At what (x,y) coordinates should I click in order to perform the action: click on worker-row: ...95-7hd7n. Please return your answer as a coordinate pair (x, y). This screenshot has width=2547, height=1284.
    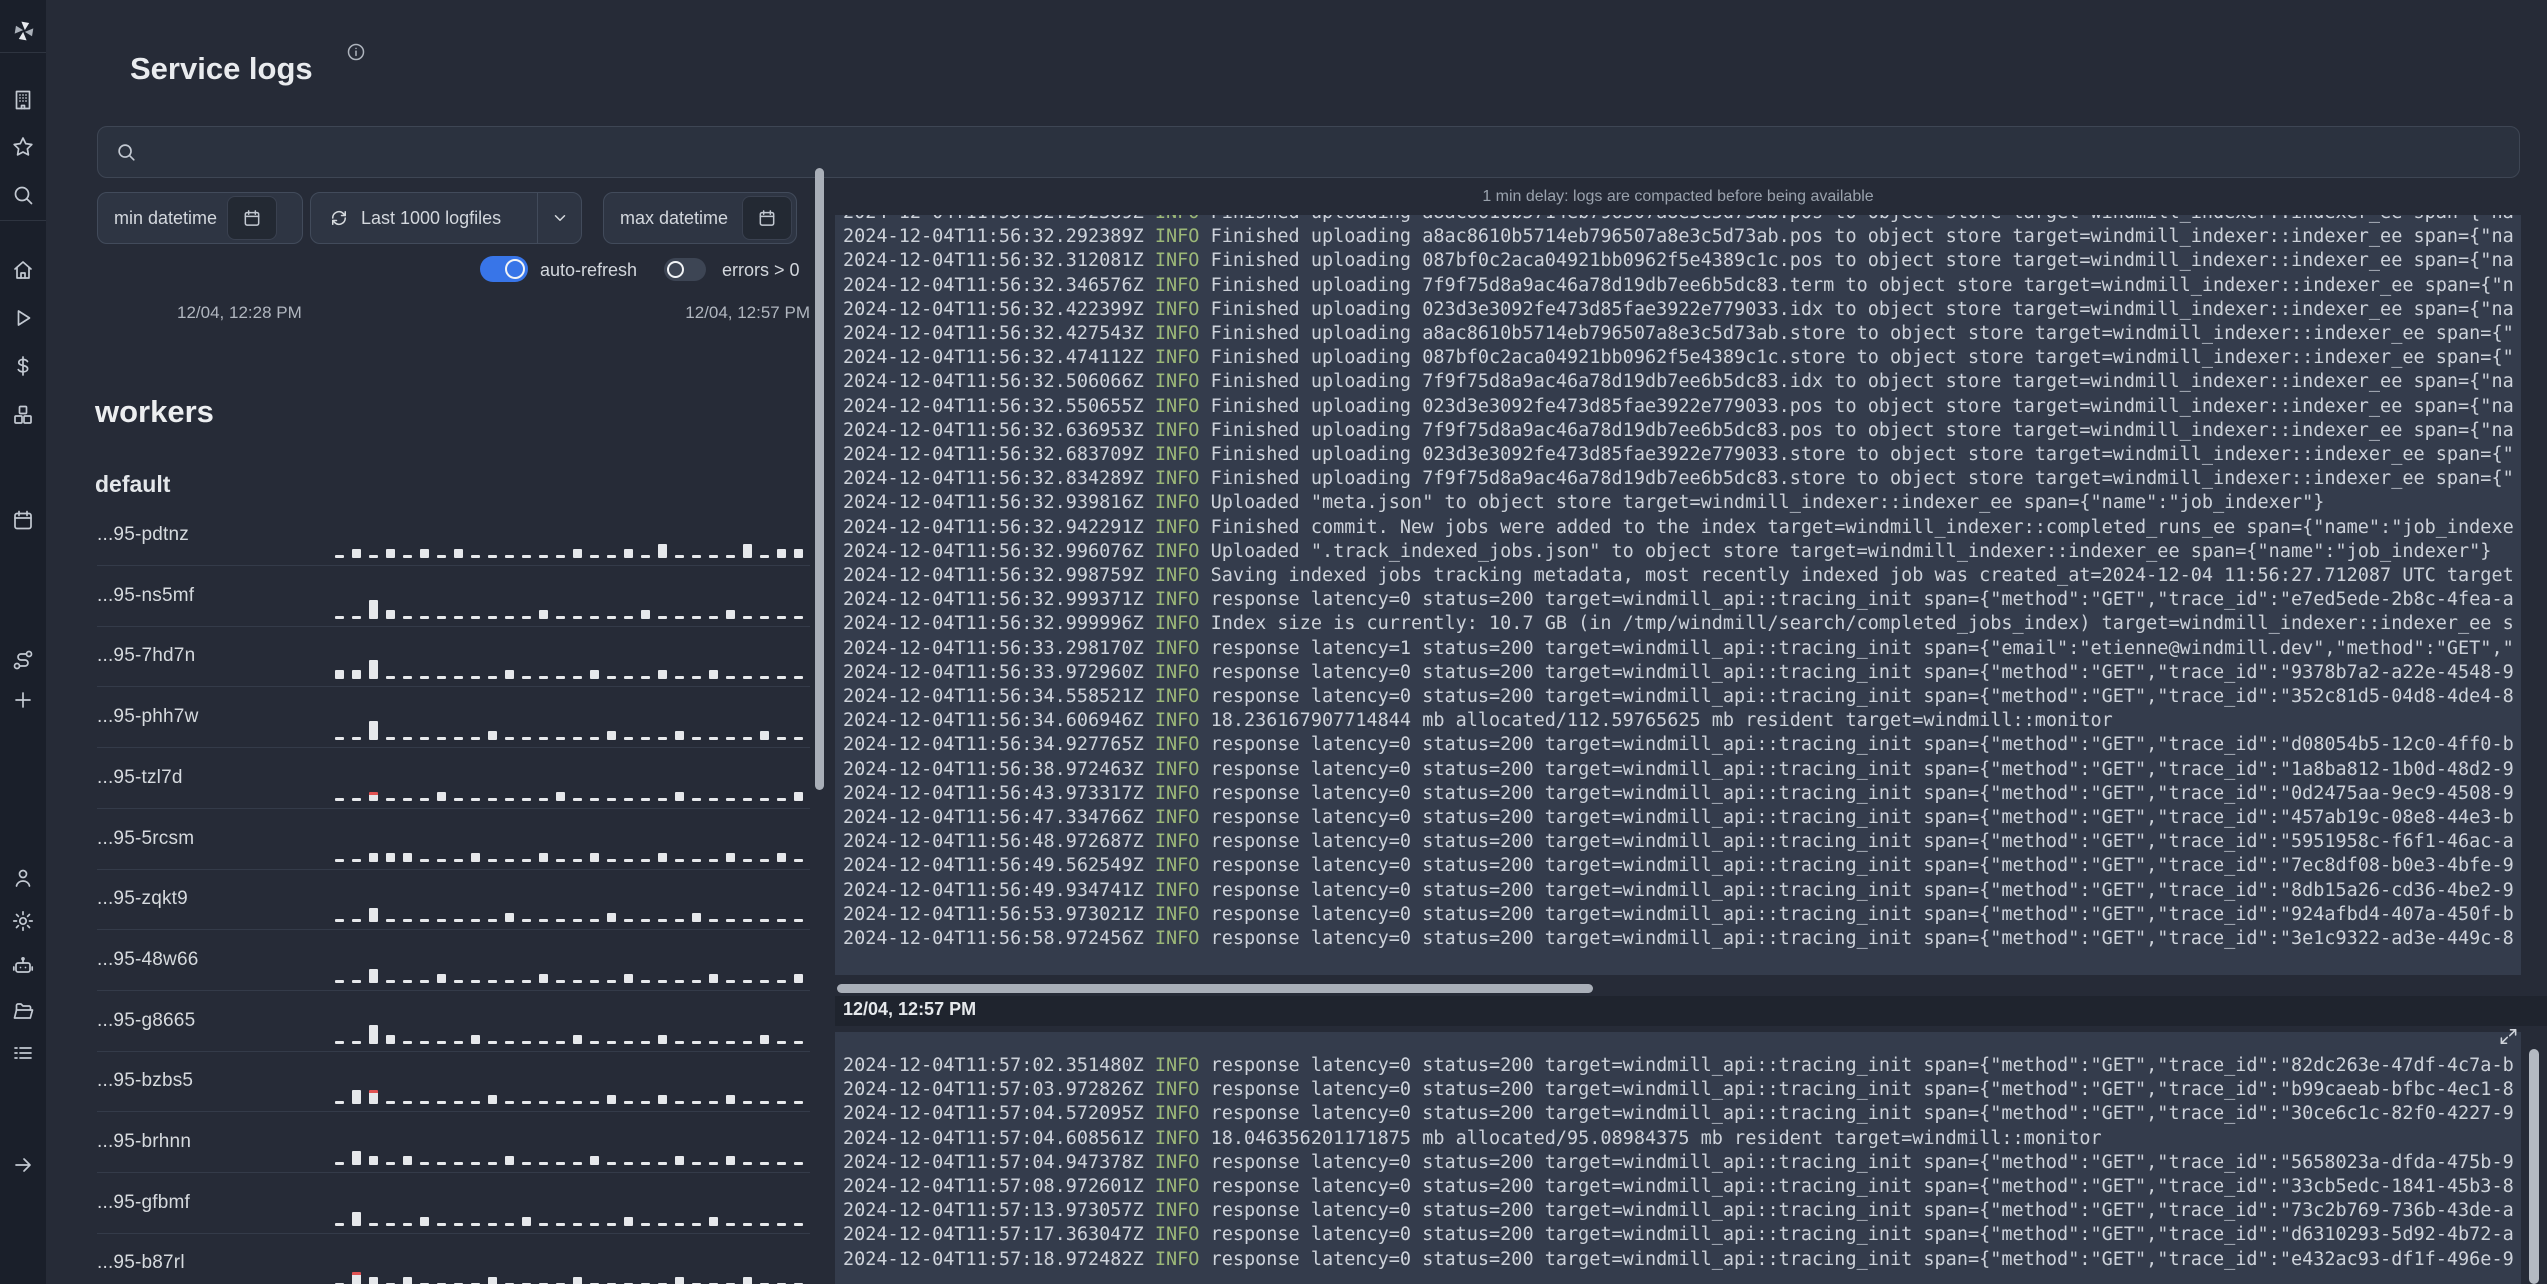
    Looking at the image, I should click on (453, 657).